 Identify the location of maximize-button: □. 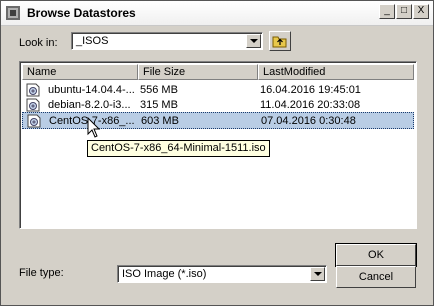
(404, 11).